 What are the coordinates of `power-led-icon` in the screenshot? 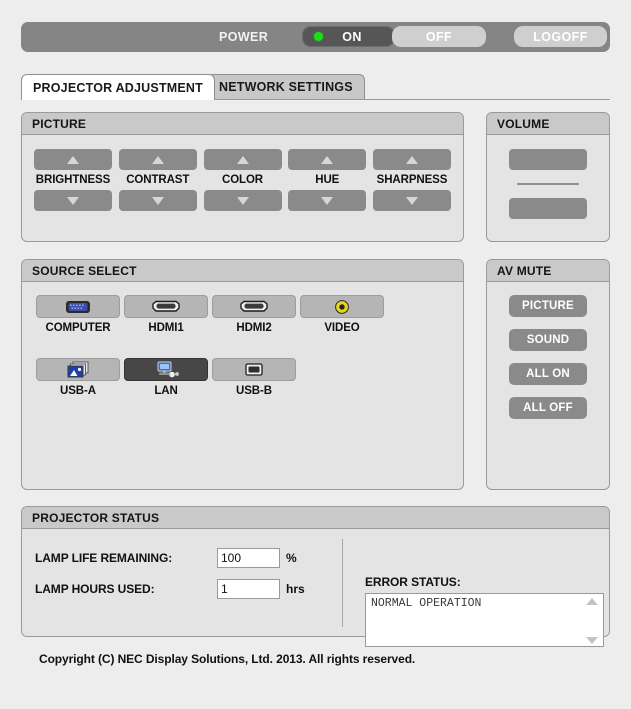 It's located at (318, 36).